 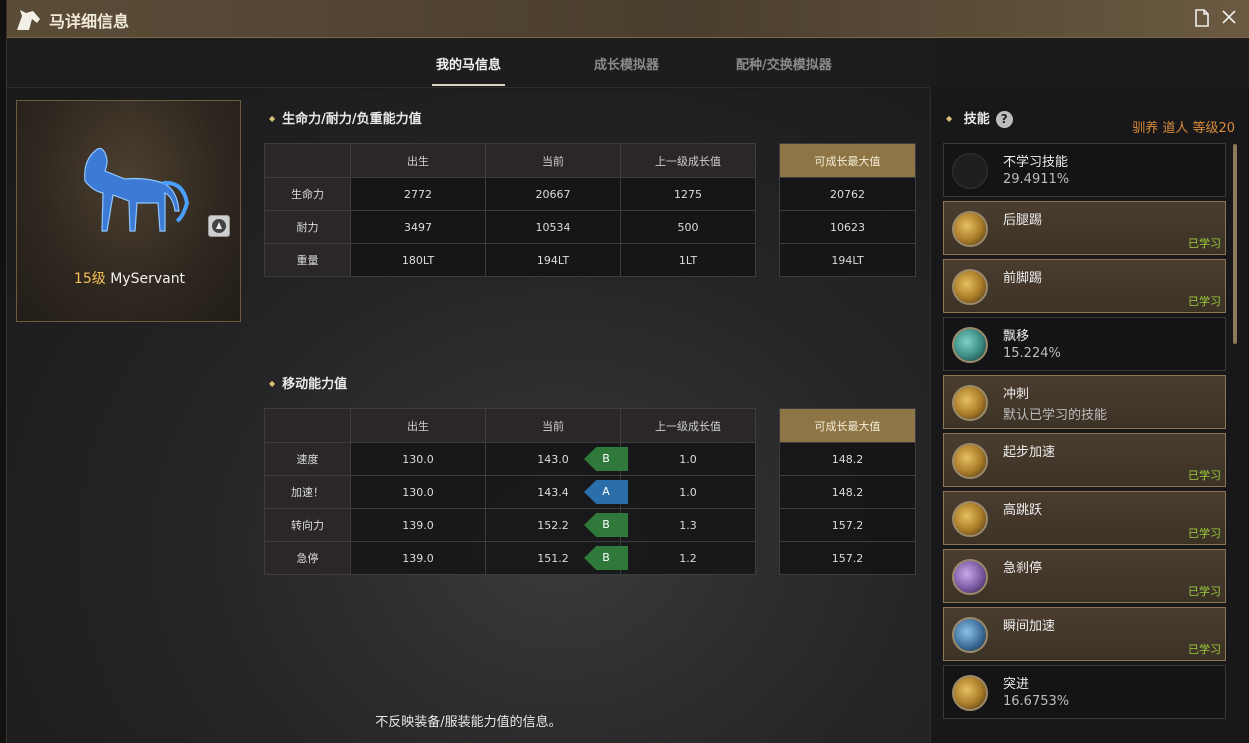 I want to click on skill-item: 高跳跃 已学习, so click(x=1084, y=518).